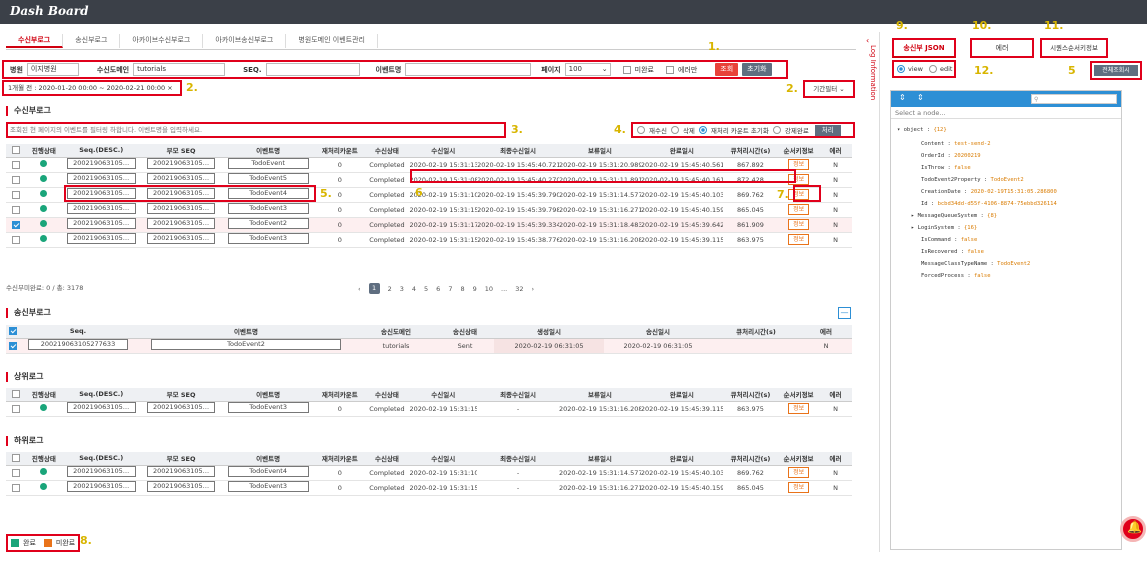 This screenshot has height=565, width=1147. Describe the element at coordinates (757, 69) in the screenshot. I see `reset-button: 초기화` at that location.